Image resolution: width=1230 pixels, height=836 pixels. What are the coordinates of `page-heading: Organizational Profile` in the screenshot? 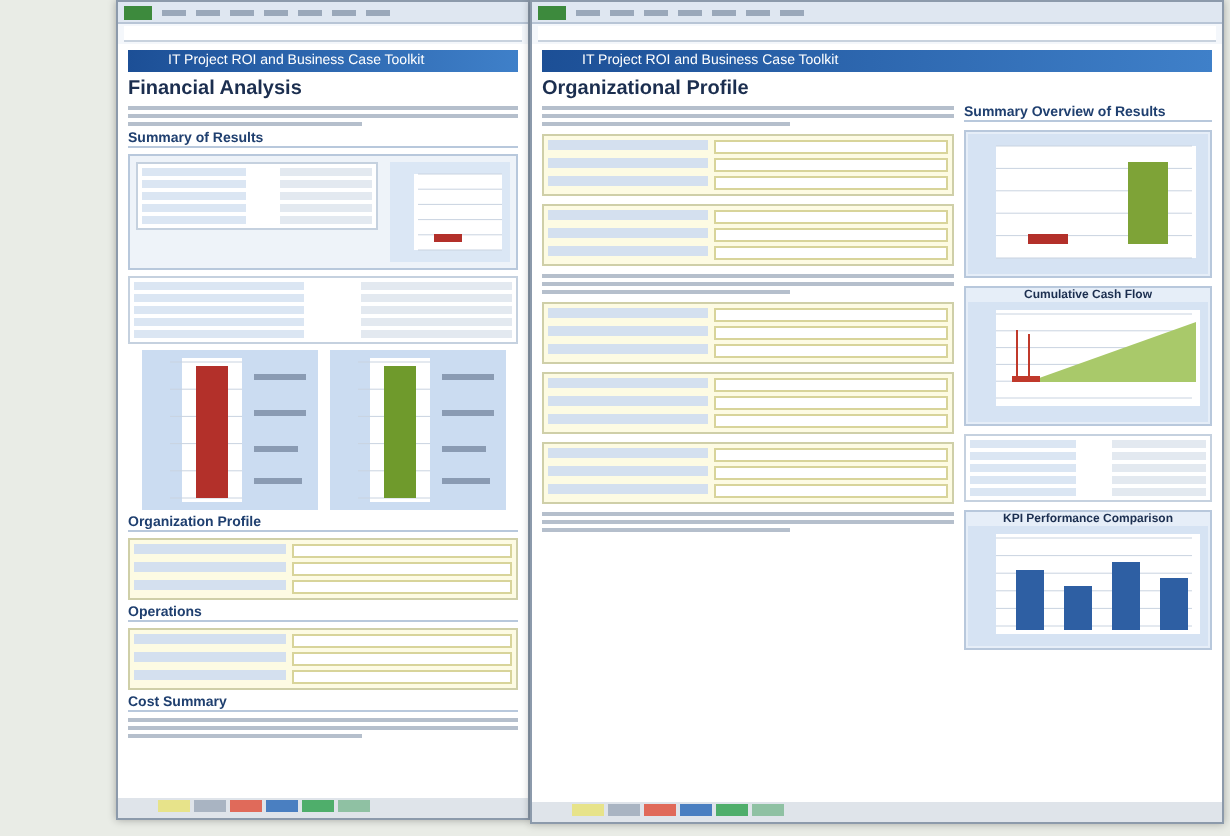 It's located at (646, 89).